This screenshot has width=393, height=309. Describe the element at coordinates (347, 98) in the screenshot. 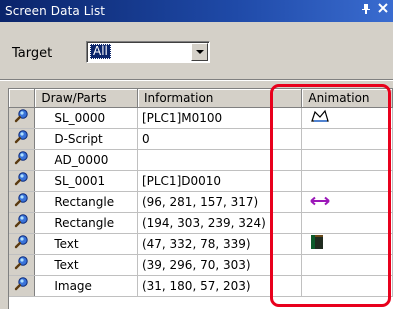

I see `column-header-animation: Animation` at that location.